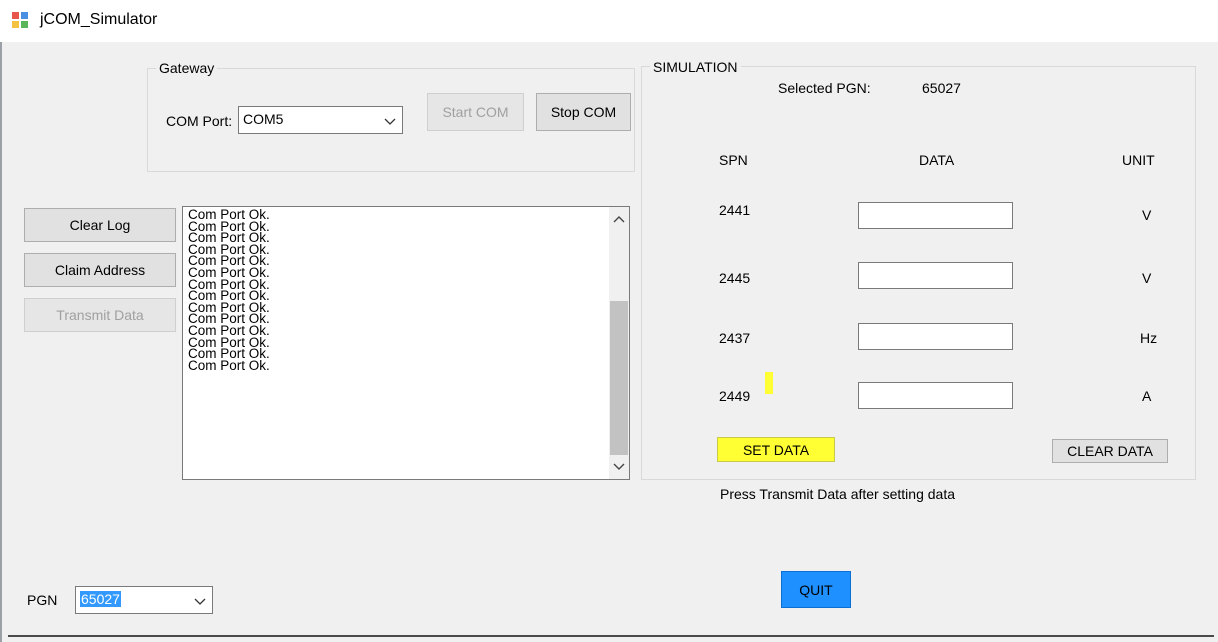  Describe the element at coordinates (619, 219) in the screenshot. I see `scroll-up-icon` at that location.